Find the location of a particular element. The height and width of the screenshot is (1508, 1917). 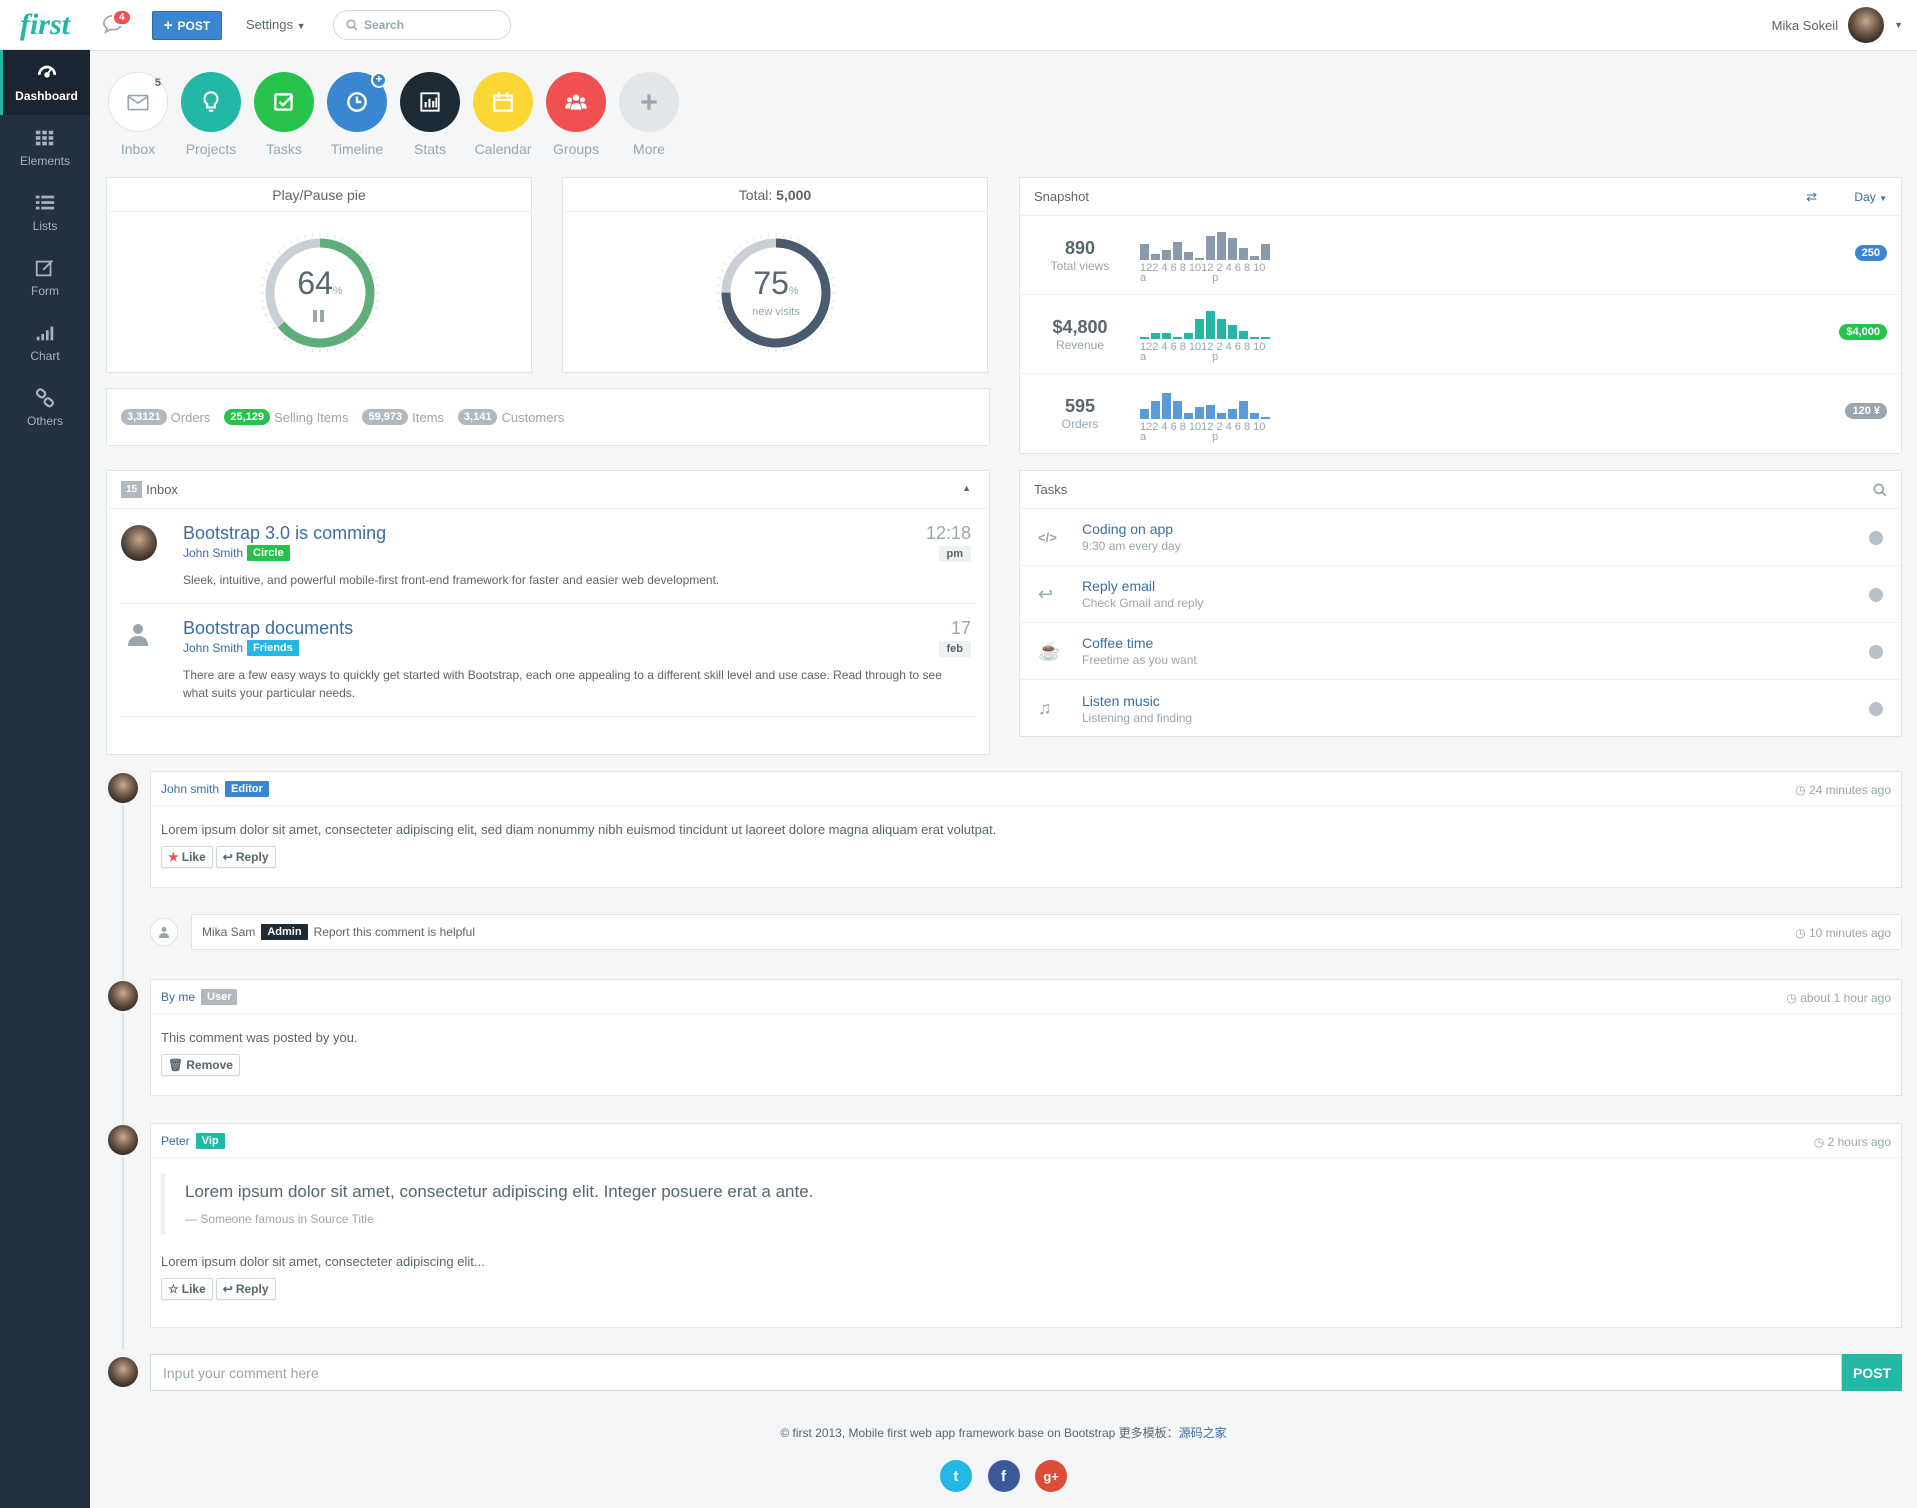

comment-text: Report this comment is helpful is located at coordinates (394, 932).